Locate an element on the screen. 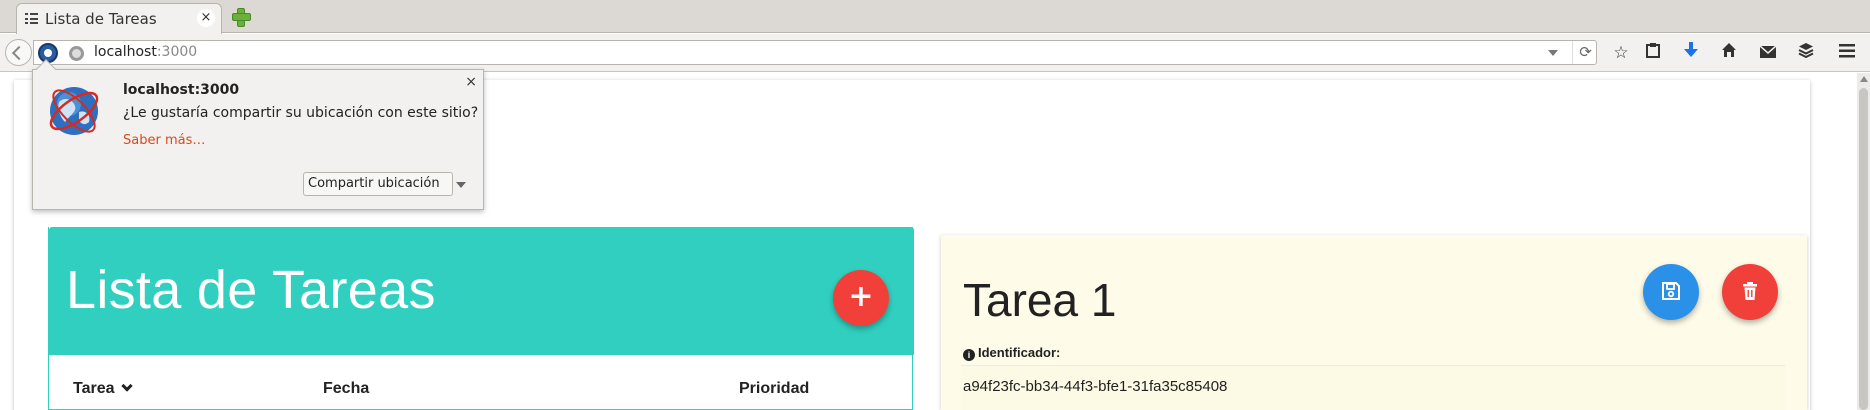  add-task-button: + is located at coordinates (861, 298).